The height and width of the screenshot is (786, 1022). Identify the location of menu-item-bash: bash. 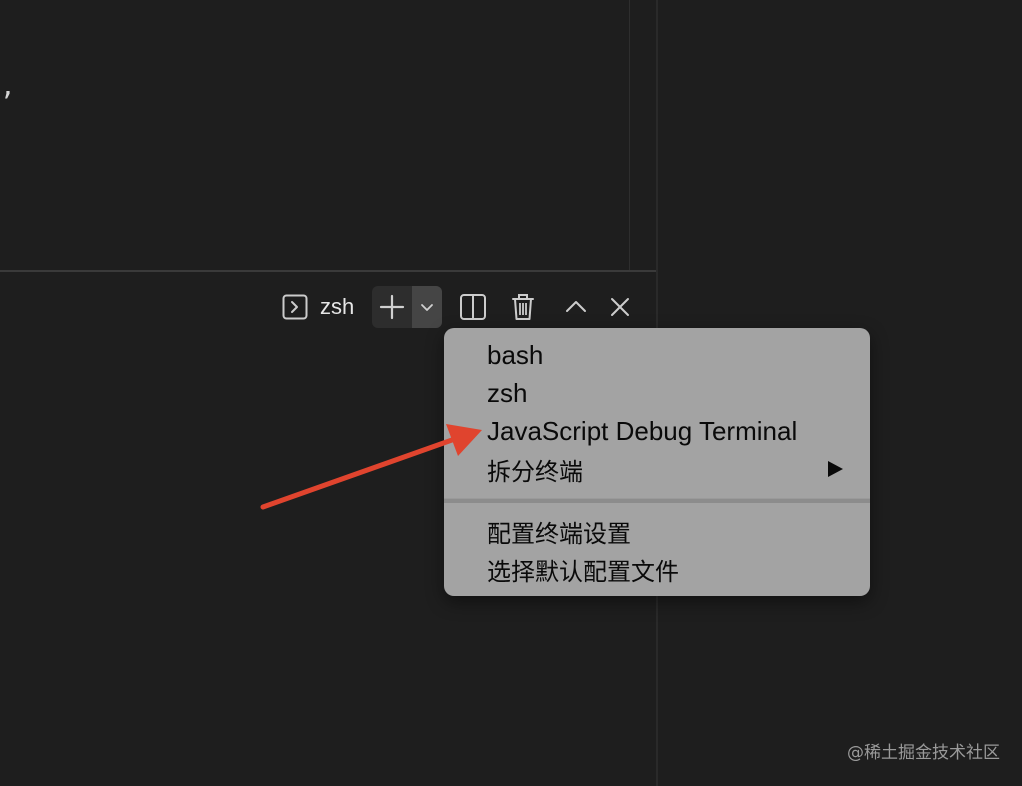
(515, 355).